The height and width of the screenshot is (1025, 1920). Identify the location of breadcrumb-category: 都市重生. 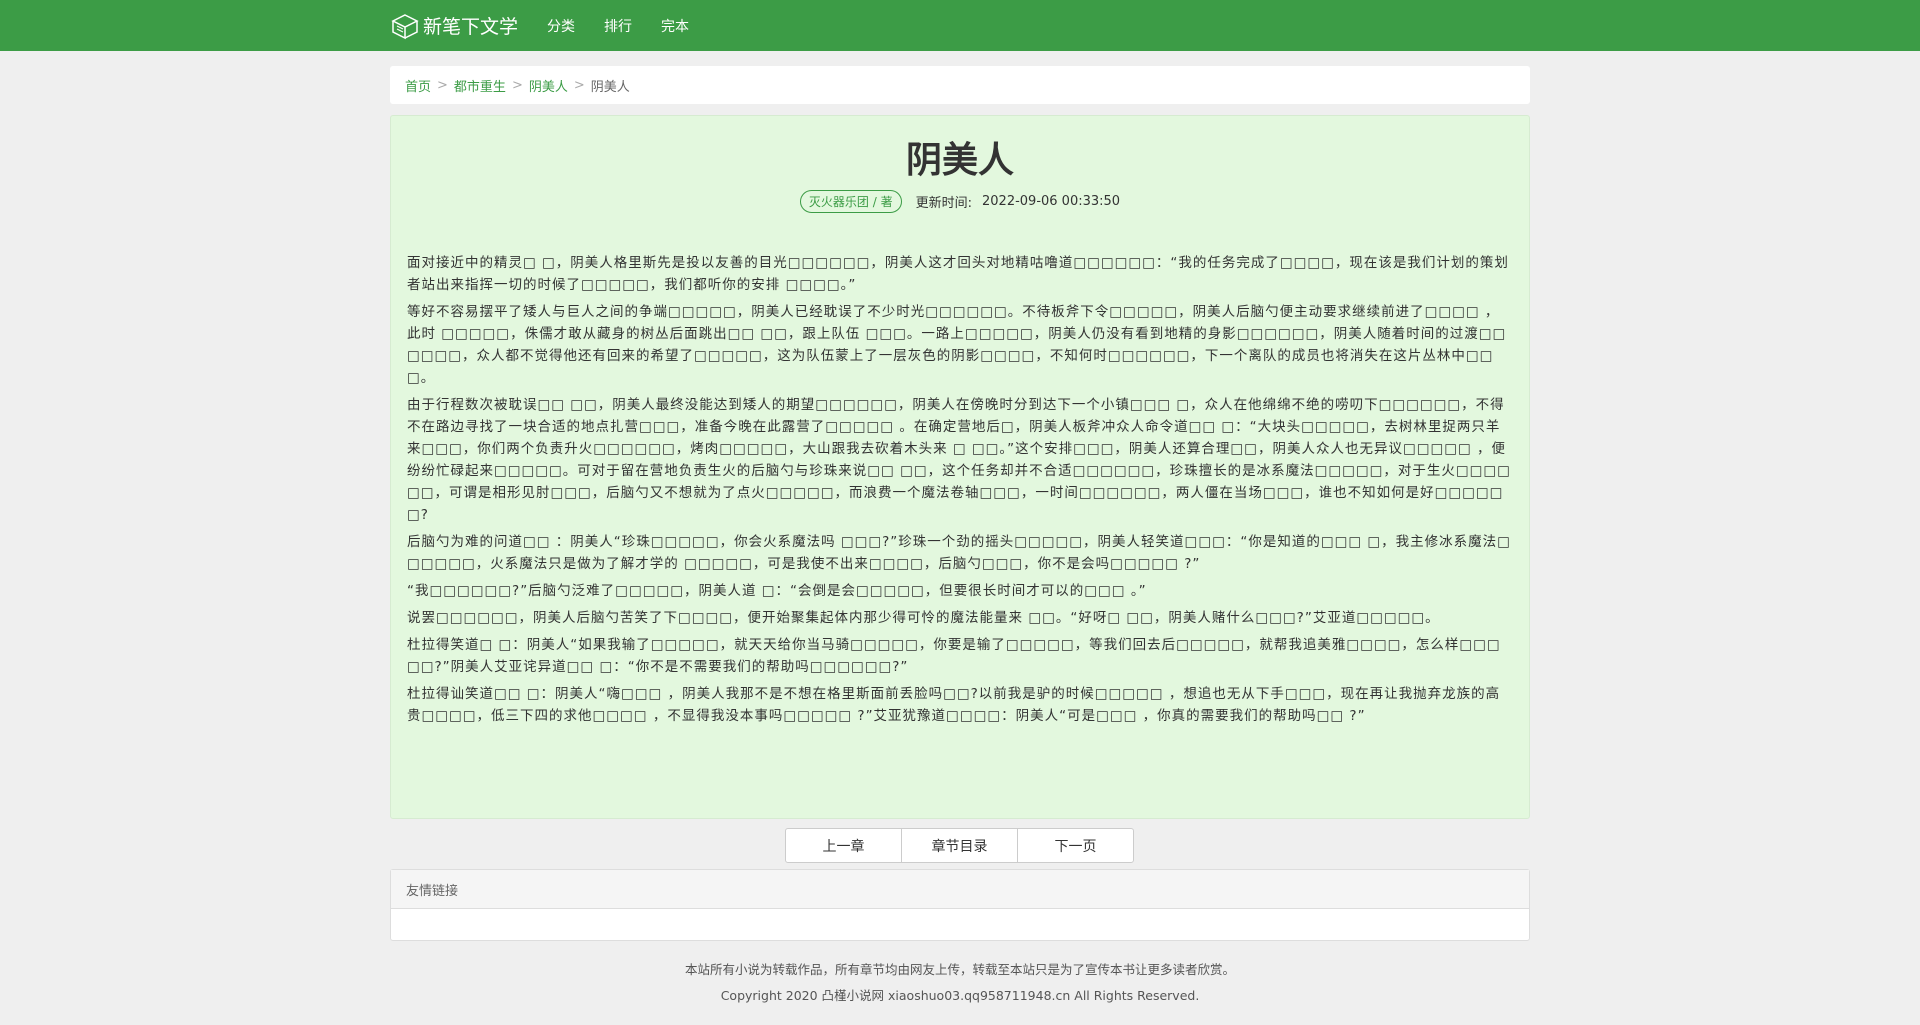
(480, 85).